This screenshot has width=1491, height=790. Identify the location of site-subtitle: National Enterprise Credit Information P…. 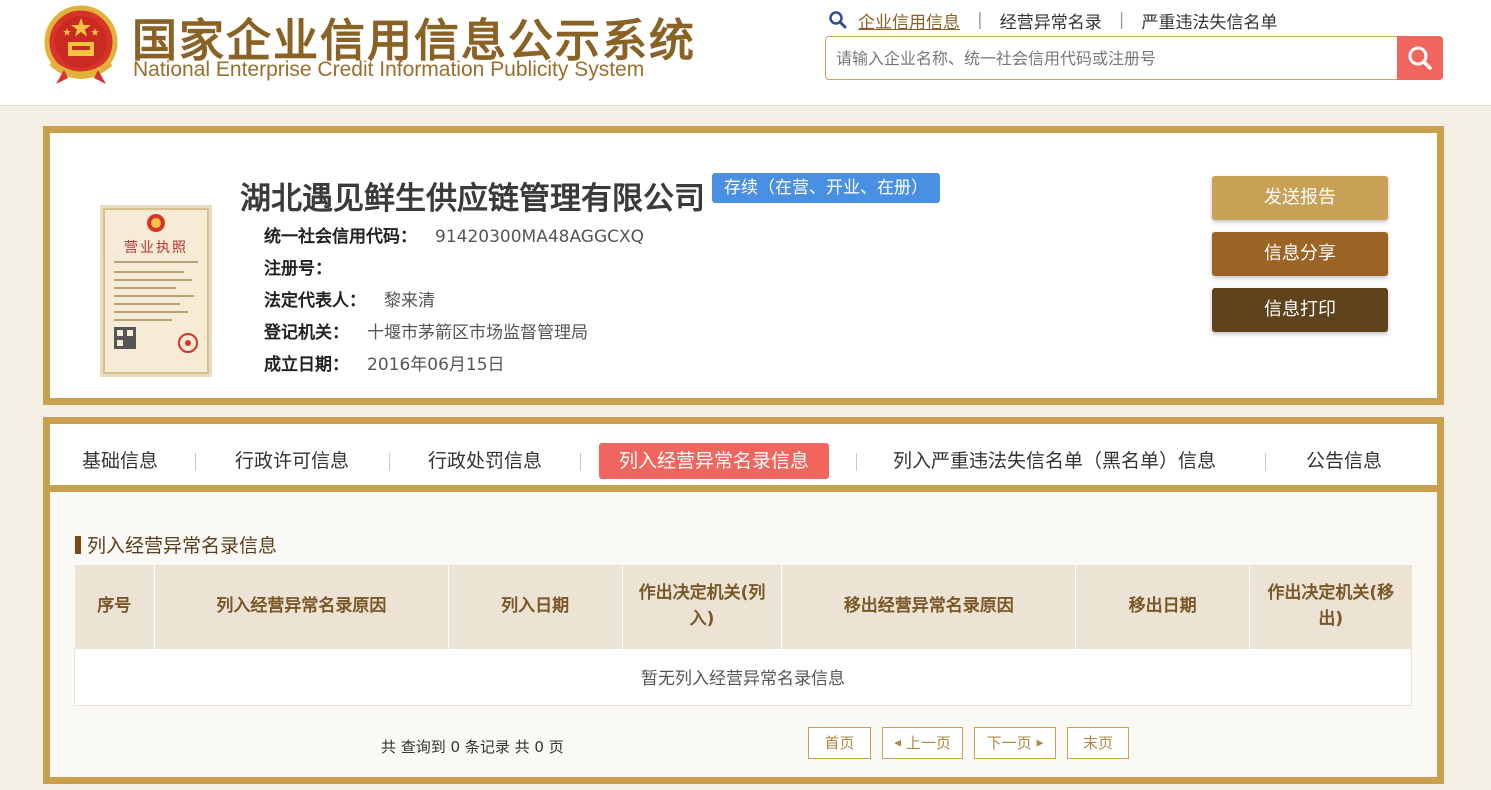
(389, 69).